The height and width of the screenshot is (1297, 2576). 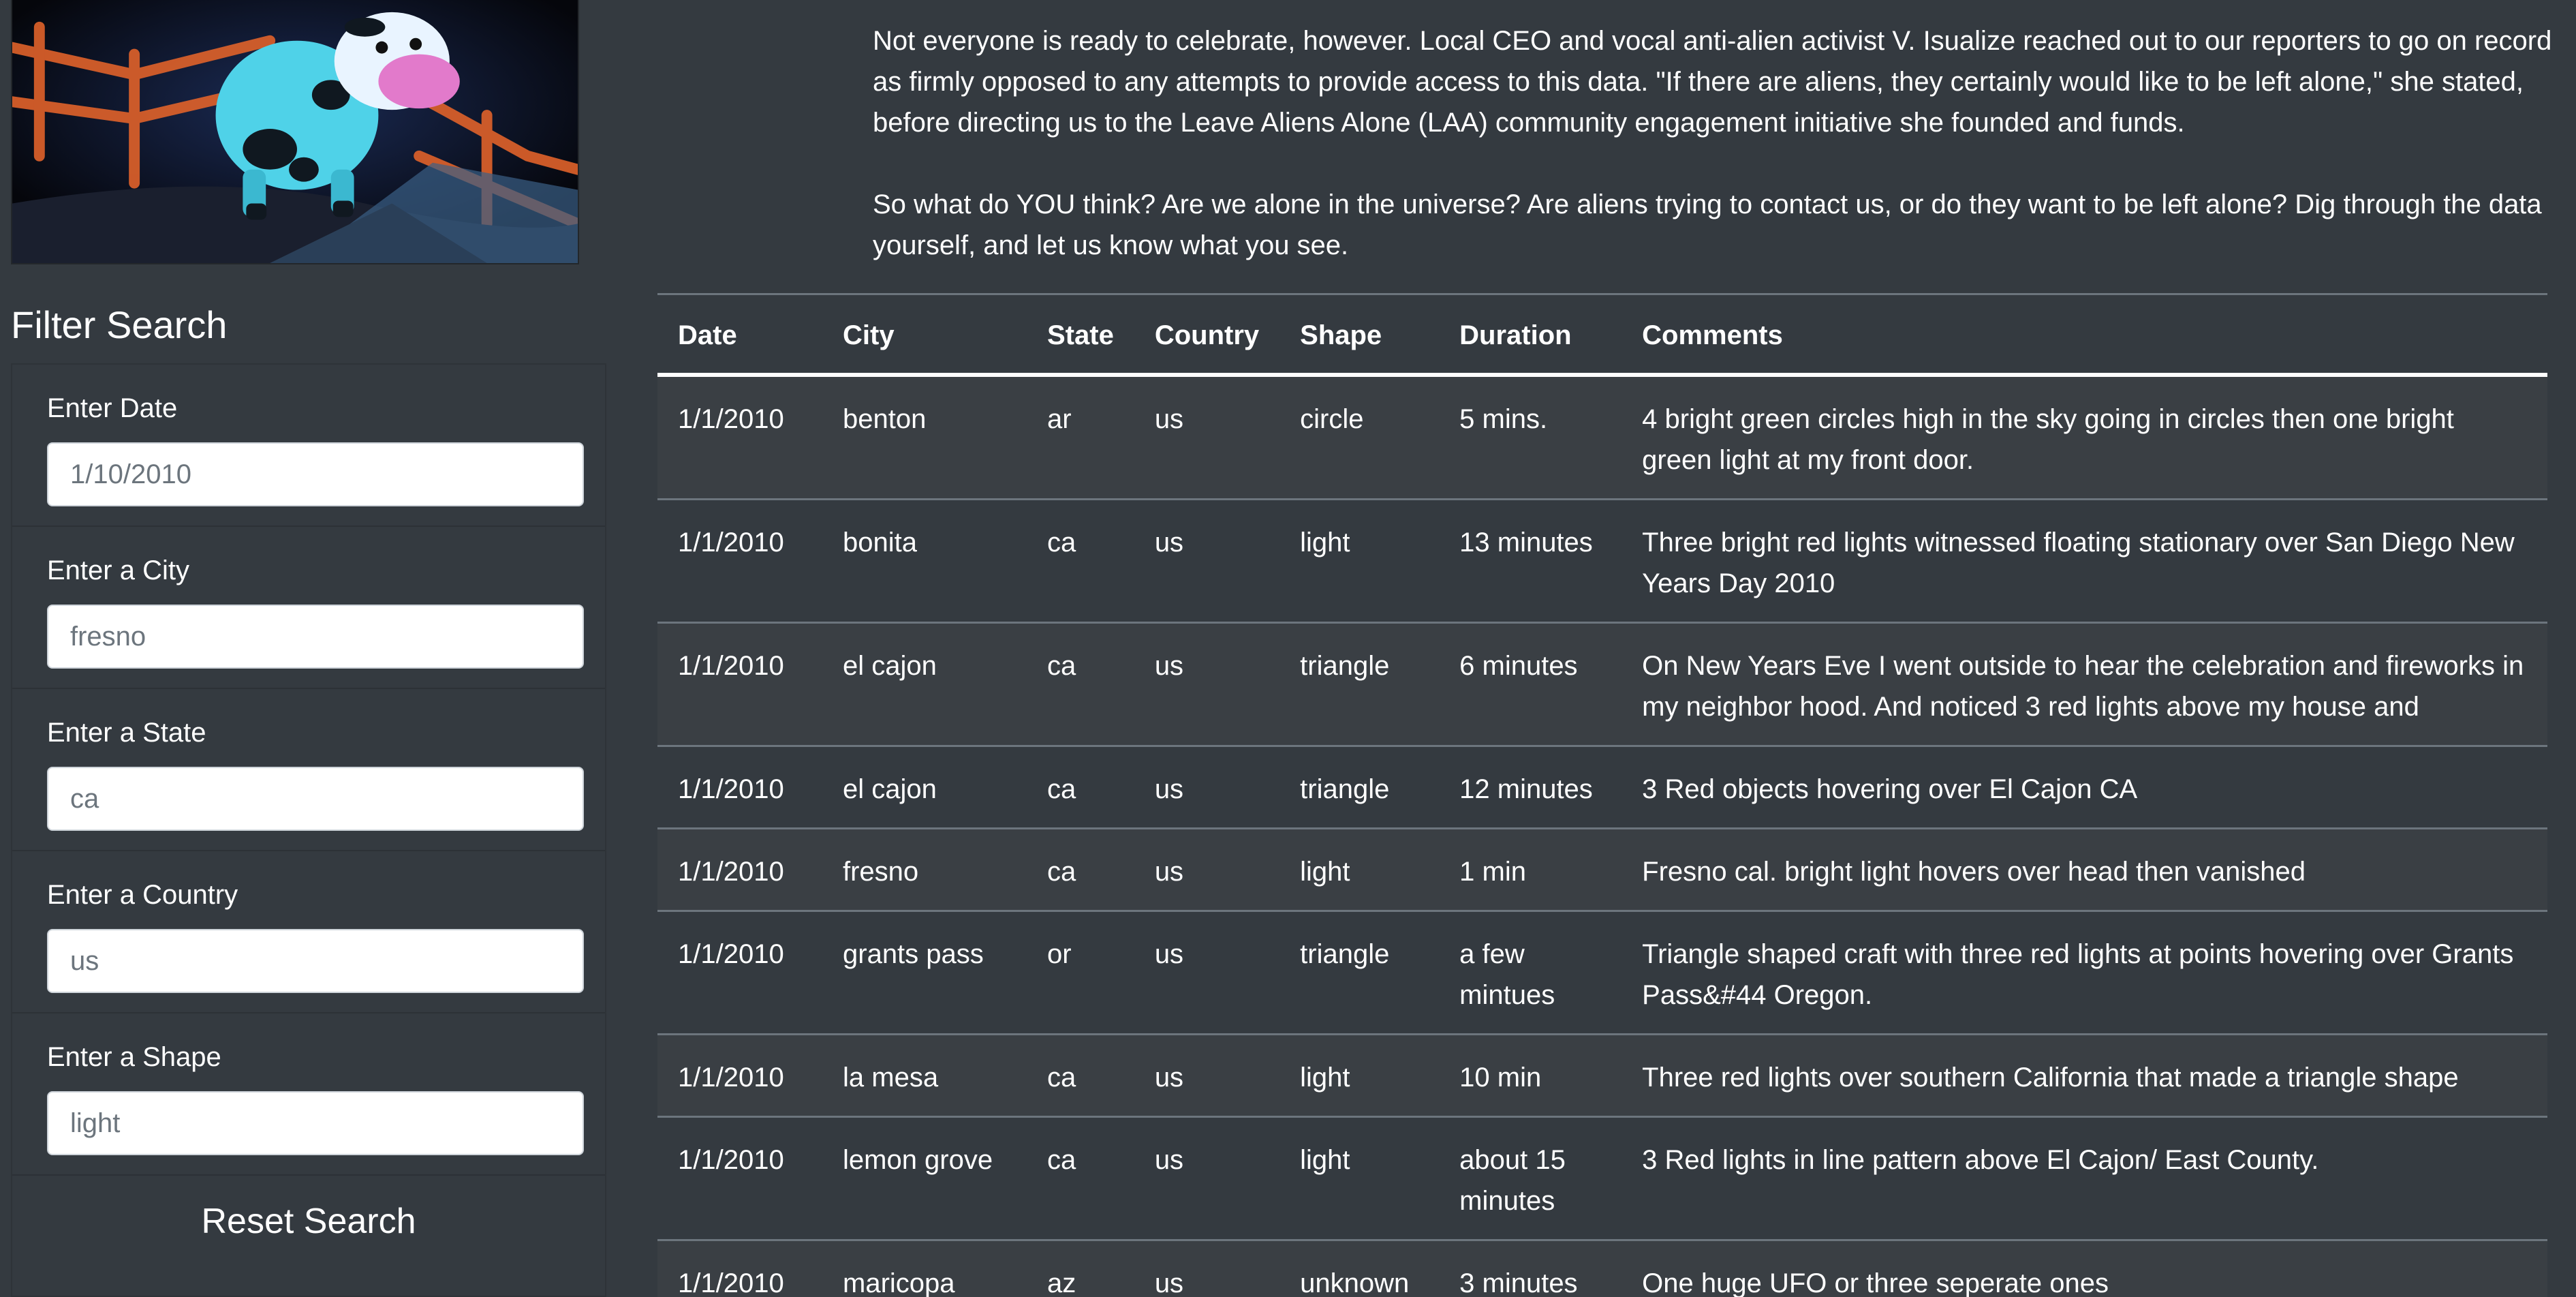 I want to click on shape-label: Enter a Shape, so click(x=134, y=1057).